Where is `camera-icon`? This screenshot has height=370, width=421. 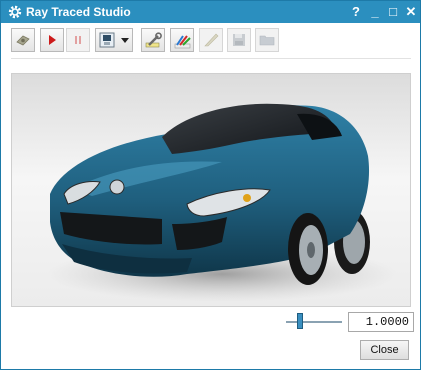 camera-icon is located at coordinates (23, 40).